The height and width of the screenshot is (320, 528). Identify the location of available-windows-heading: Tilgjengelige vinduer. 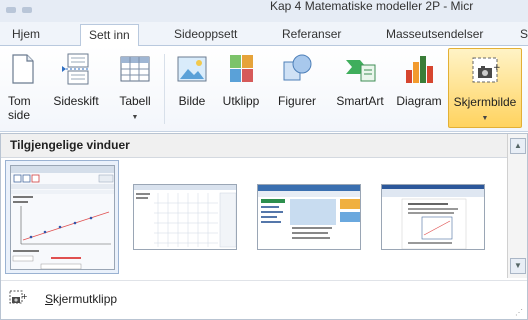
(70, 145).